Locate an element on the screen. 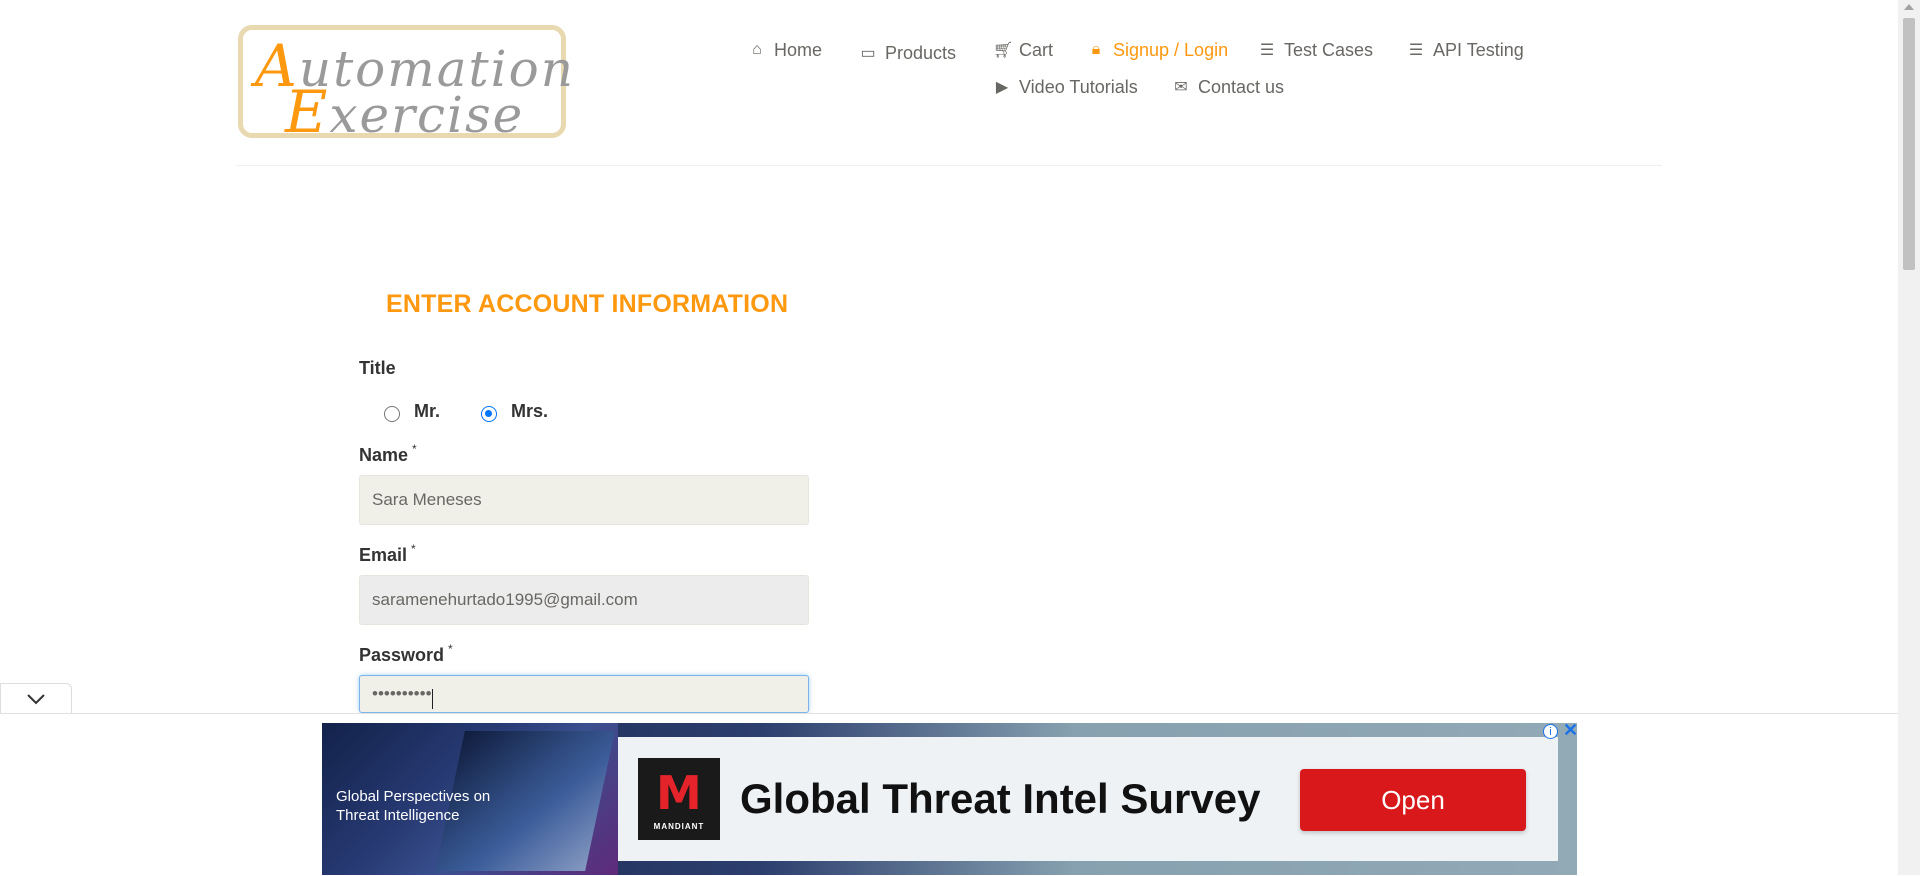  nav-video-tutorials: ▶ Video Tutorials is located at coordinates (1065, 87).